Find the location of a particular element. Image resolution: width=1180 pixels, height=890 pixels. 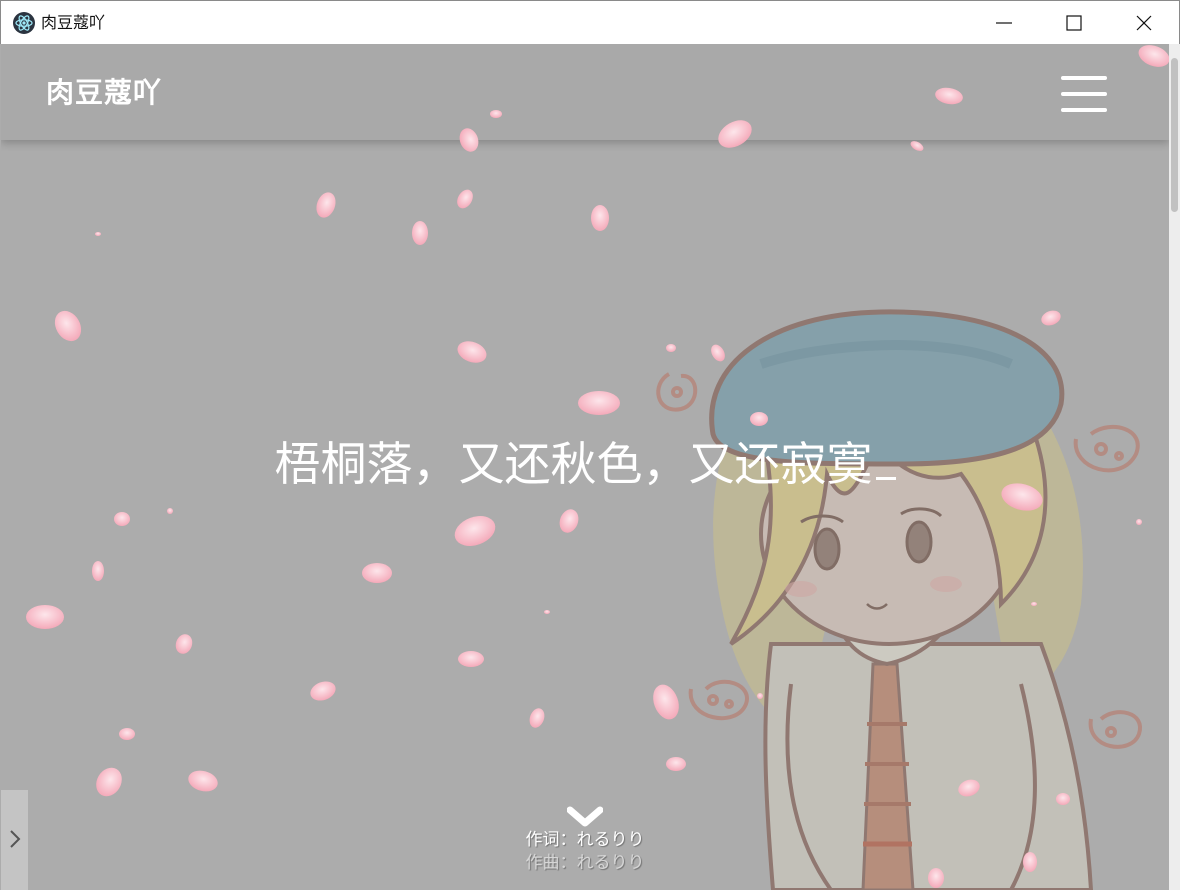

typing-cursor is located at coordinates (885, 478).